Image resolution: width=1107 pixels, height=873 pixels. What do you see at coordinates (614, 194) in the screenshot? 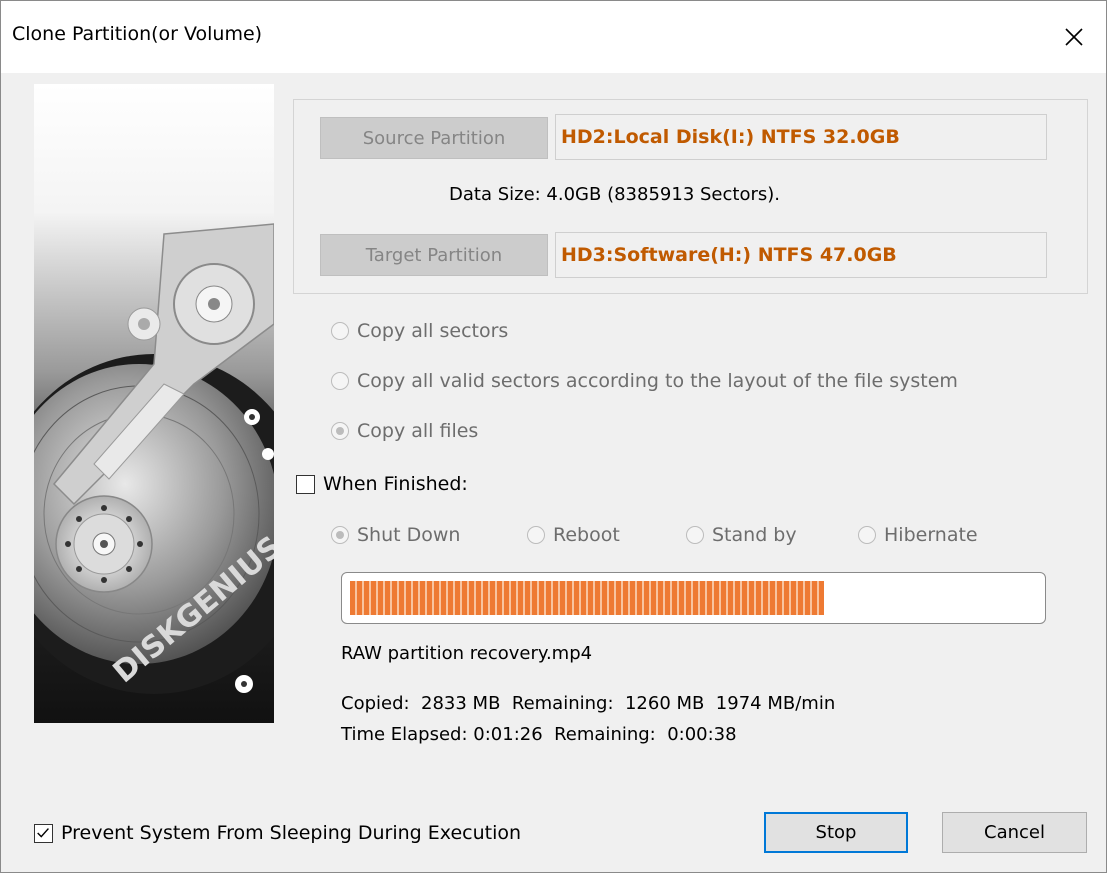
I see `data-size-text: Data Size: 4.0GB (8385913 Sectors).` at bounding box center [614, 194].